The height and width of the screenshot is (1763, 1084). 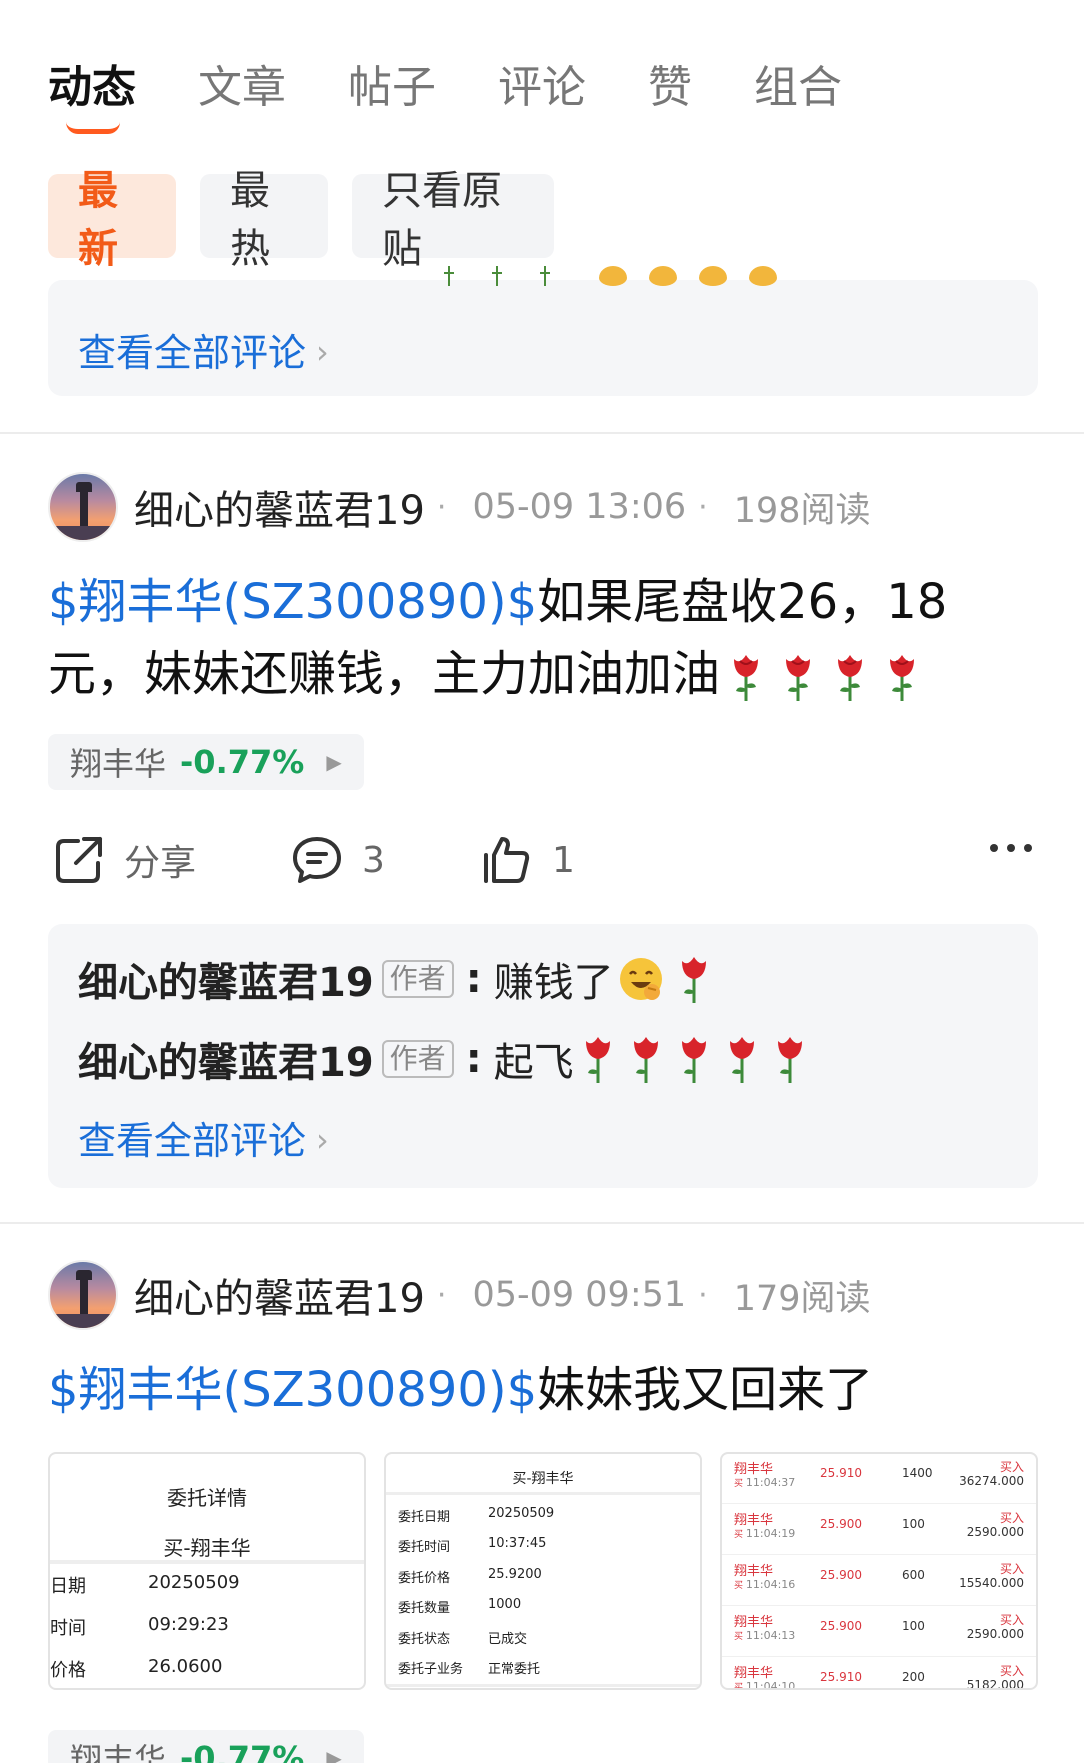 I want to click on more-icon, so click(x=1011, y=848).